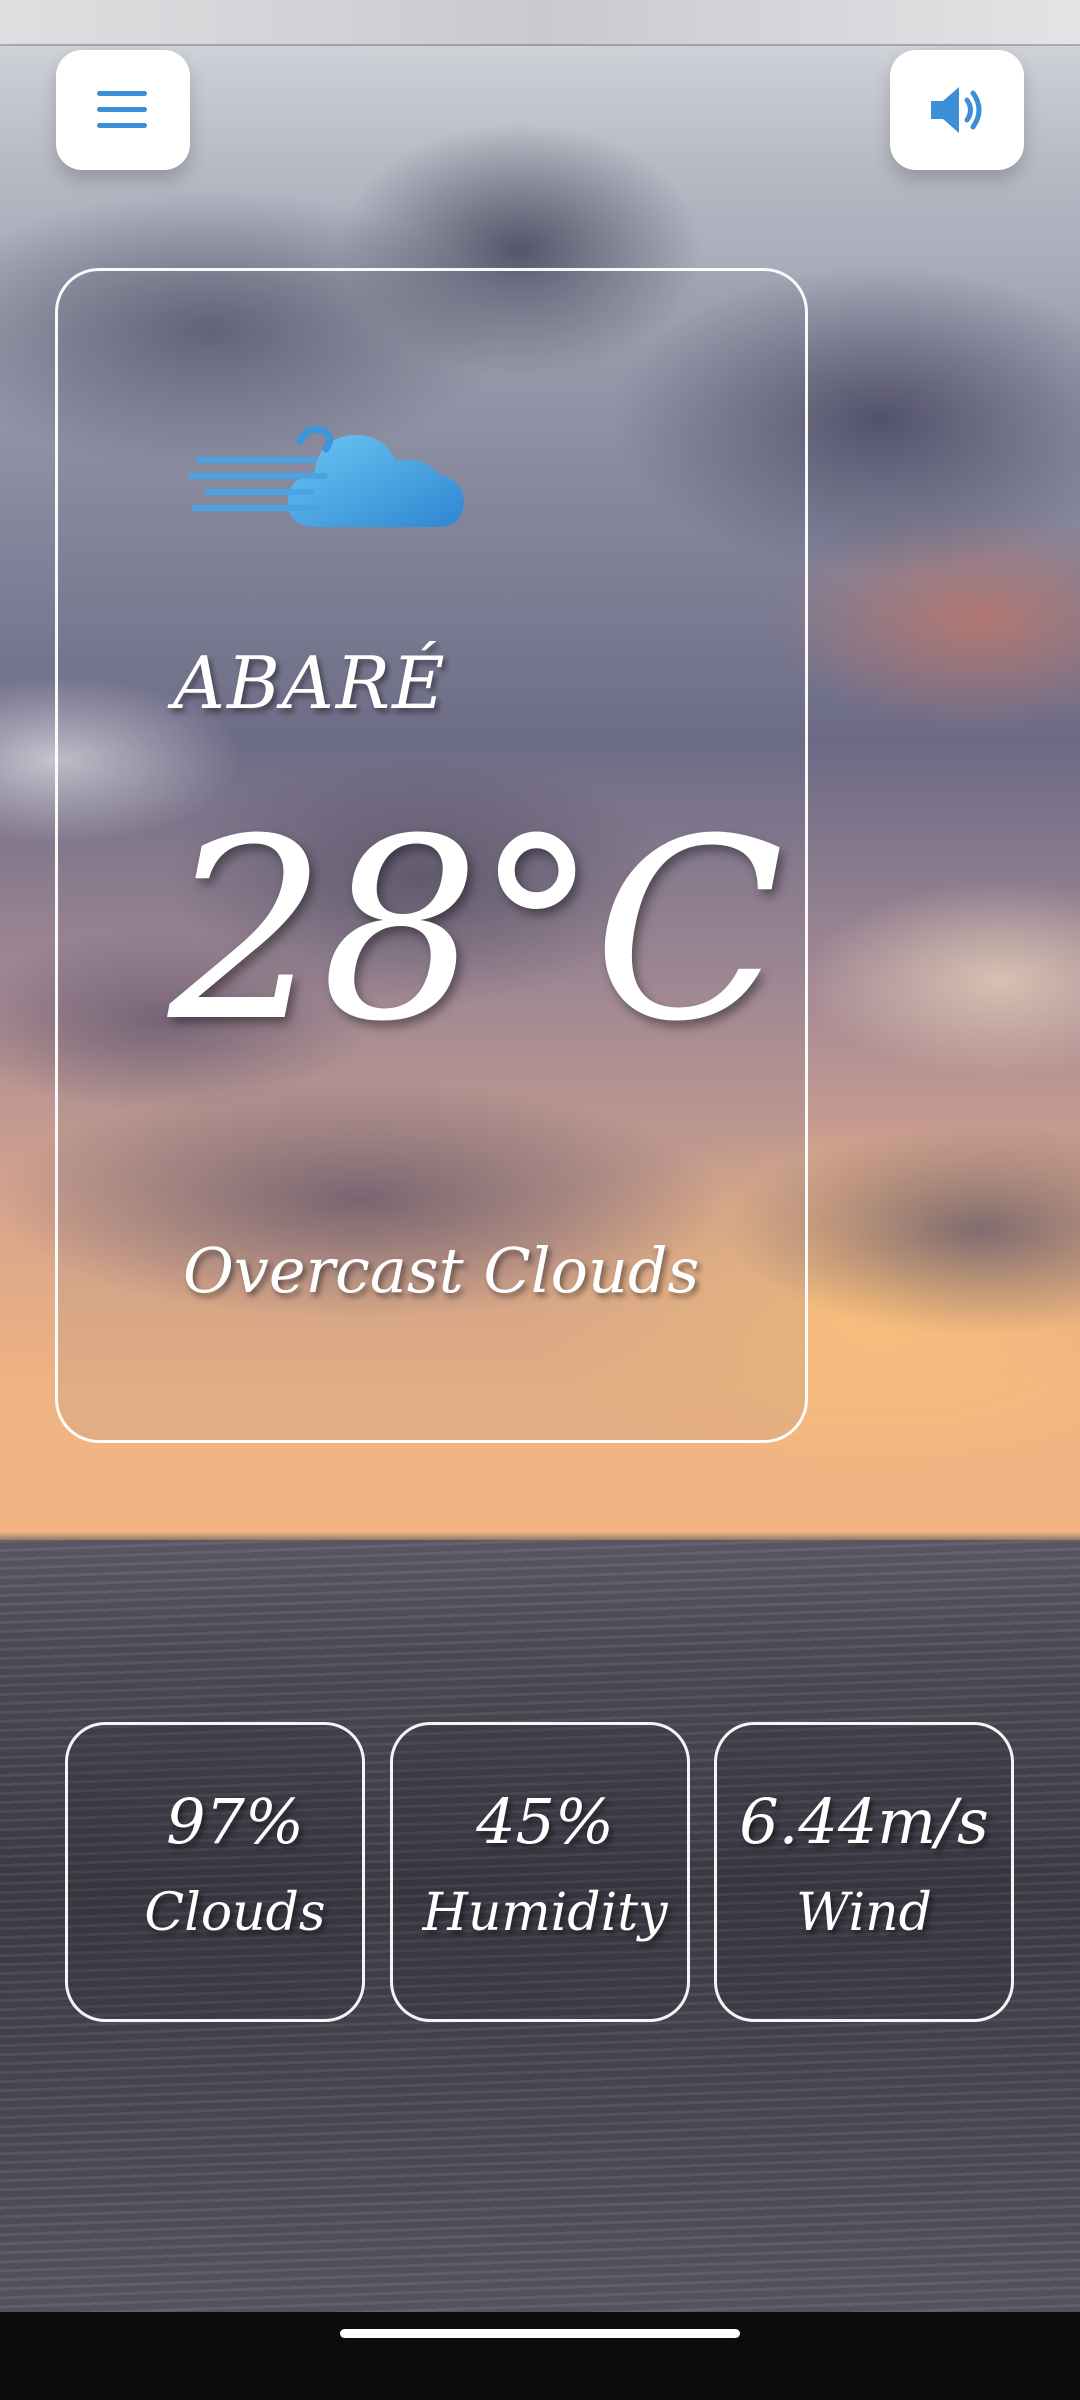 The image size is (1080, 2400). Describe the element at coordinates (235, 1913) in the screenshot. I see `clouds-label: Clouds` at that location.